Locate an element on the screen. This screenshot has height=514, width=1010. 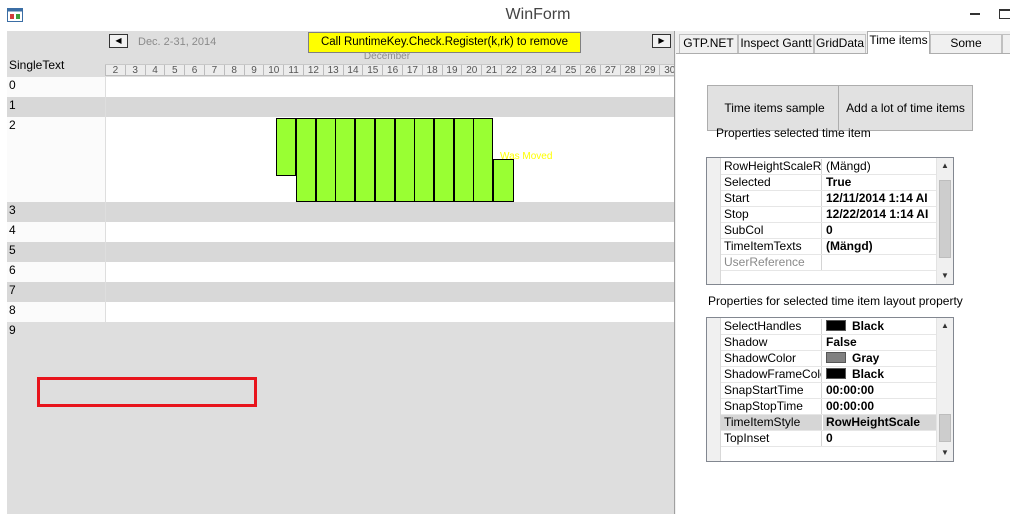
day-label: 8 is located at coordinates (233, 70).